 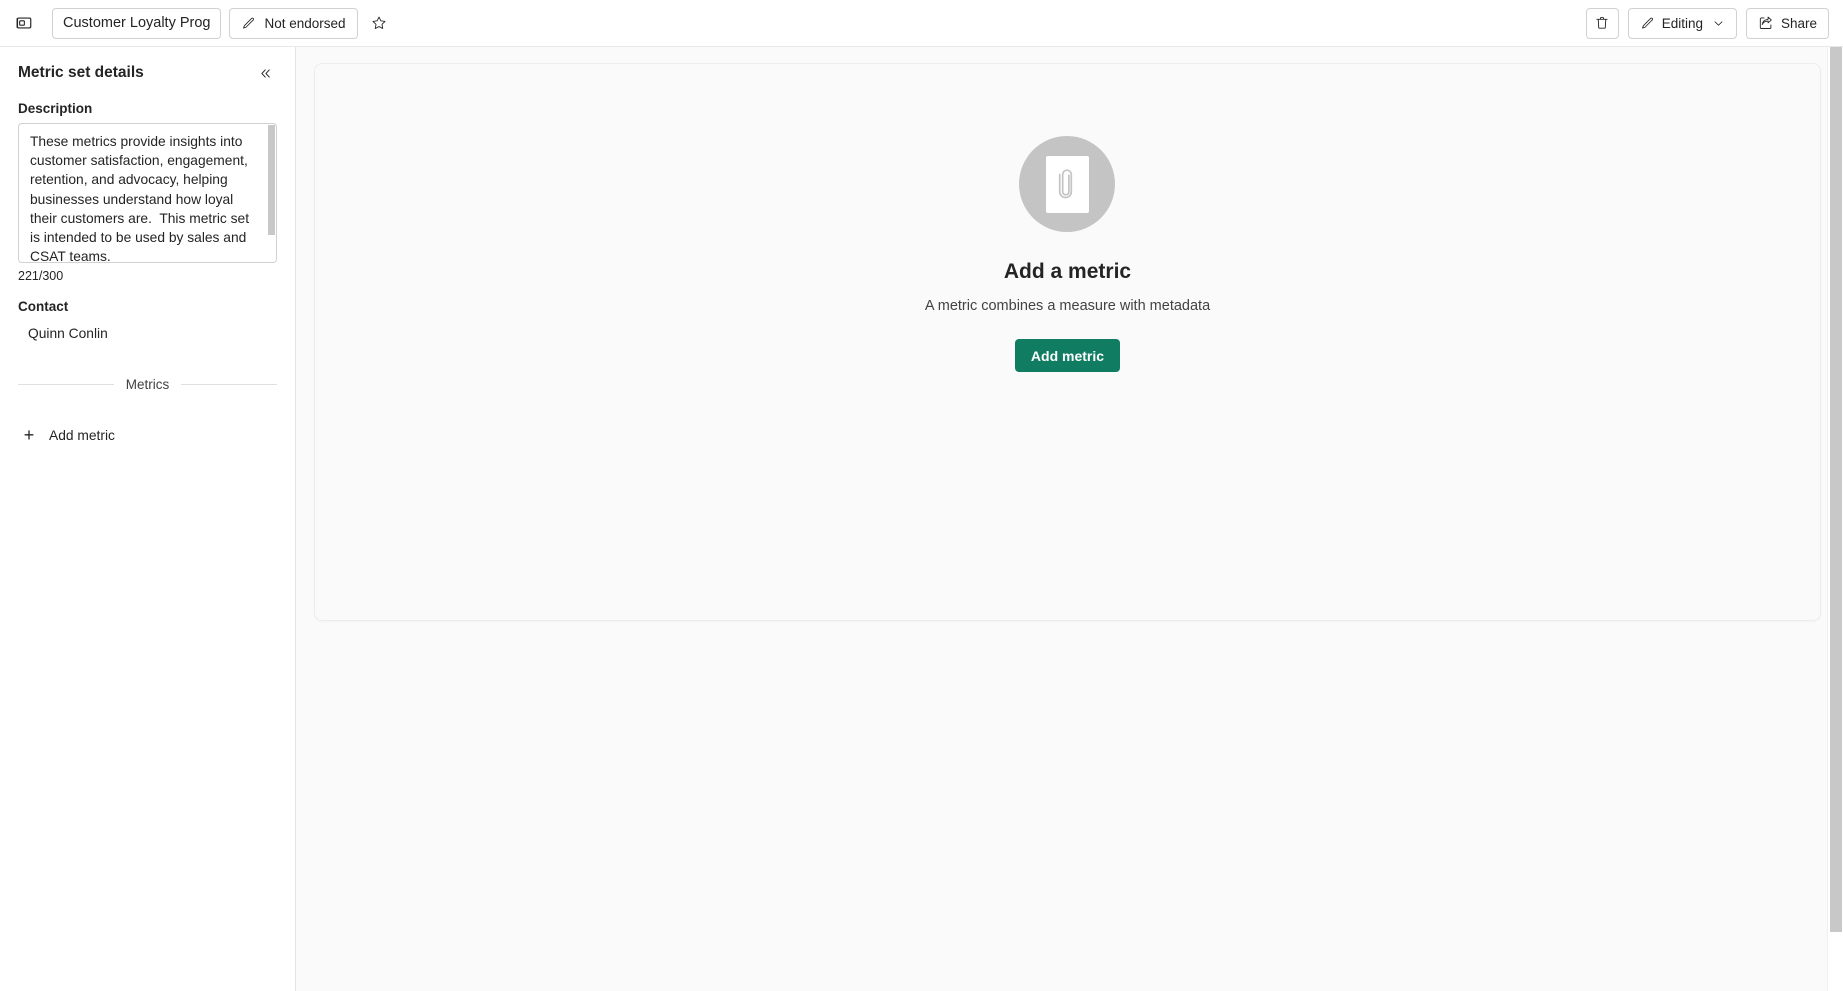 I want to click on chevron-double-left-icon, so click(x=265, y=73).